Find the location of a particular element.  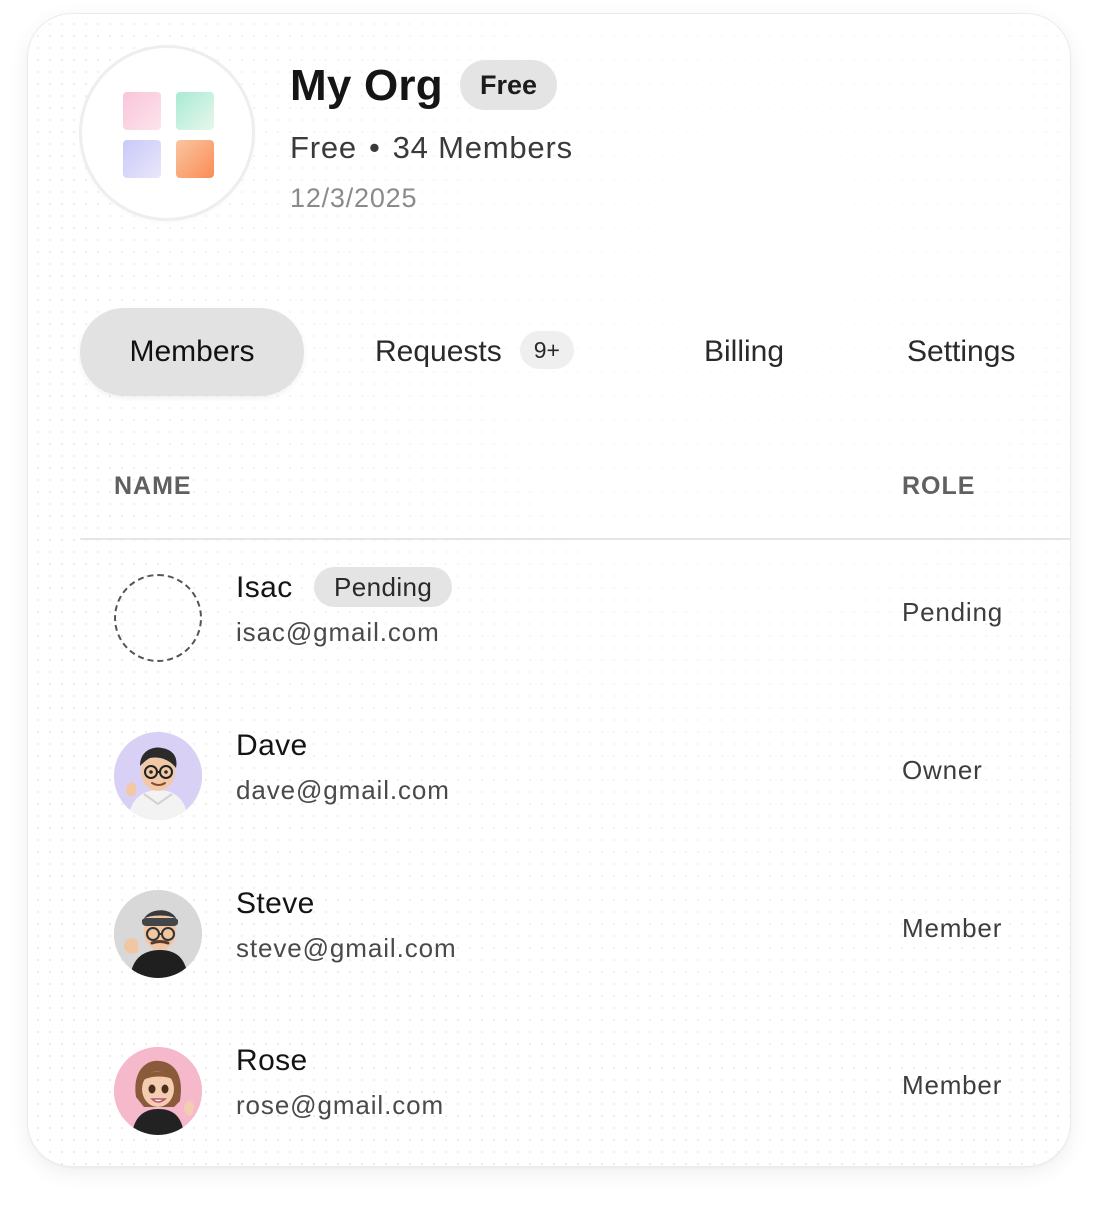

logo-tile-orange is located at coordinates (195, 159).